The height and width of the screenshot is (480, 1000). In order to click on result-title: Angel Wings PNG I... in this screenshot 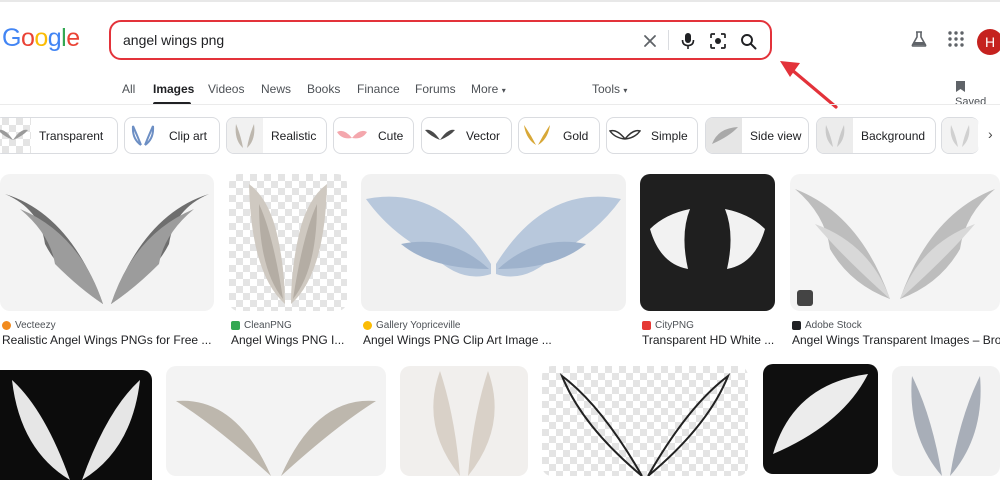, I will do `click(289, 340)`.